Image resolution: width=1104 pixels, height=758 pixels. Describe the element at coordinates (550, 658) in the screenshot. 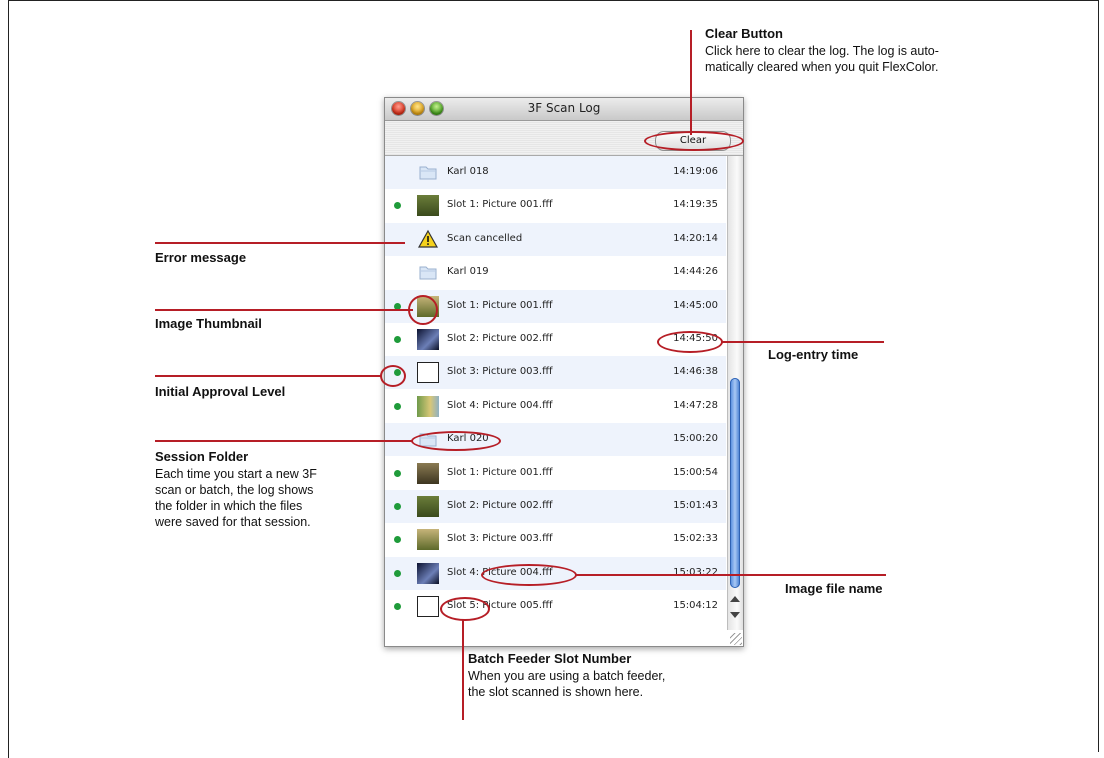

I see `slot-number-annotation-title: Batch Feeder Slot Number` at that location.